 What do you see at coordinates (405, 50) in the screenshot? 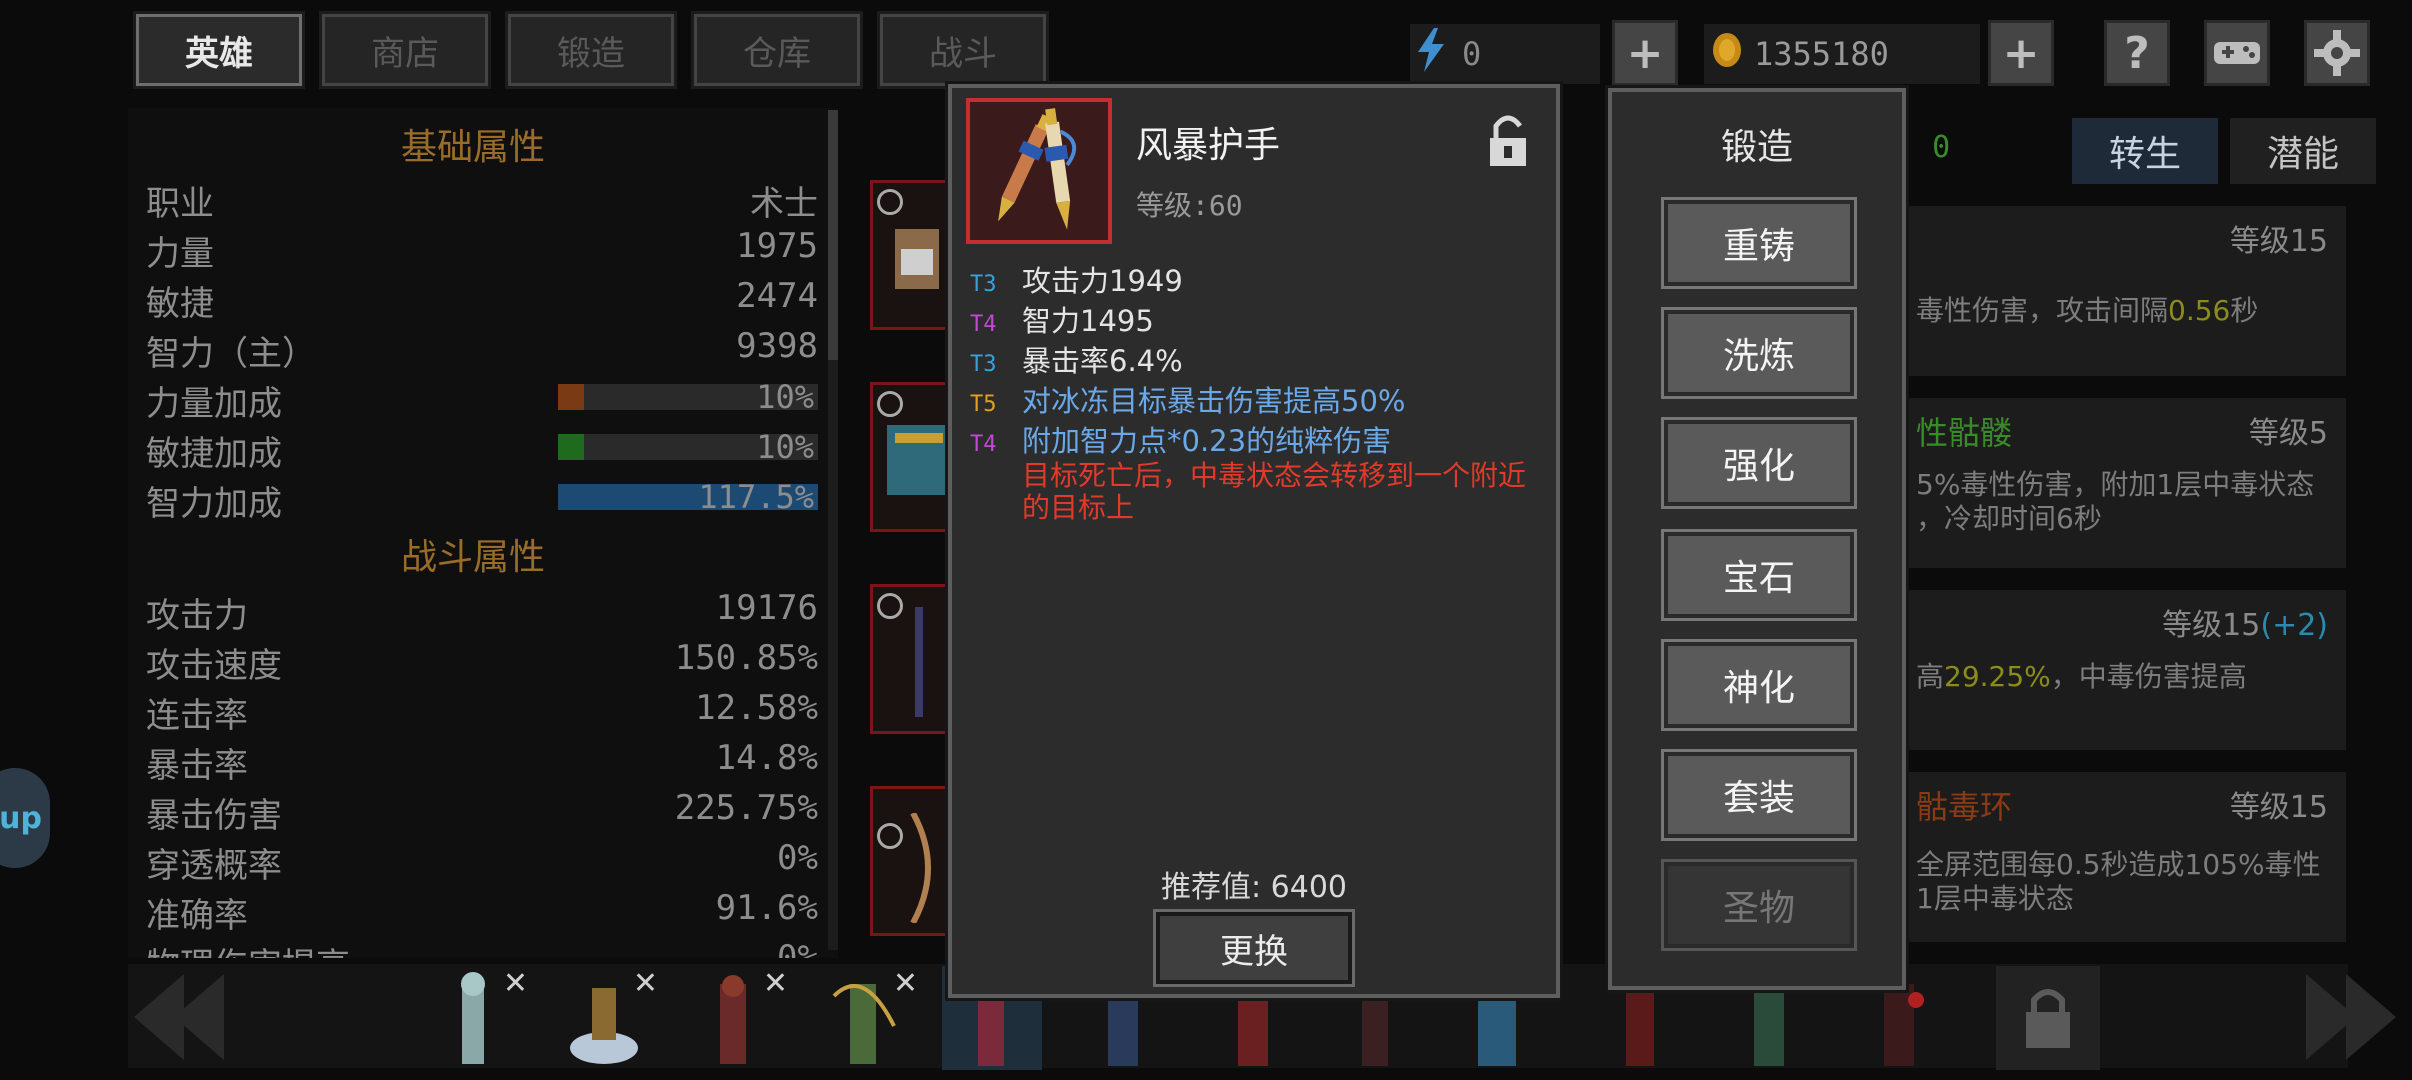
I see `tab-shop: 商店` at bounding box center [405, 50].